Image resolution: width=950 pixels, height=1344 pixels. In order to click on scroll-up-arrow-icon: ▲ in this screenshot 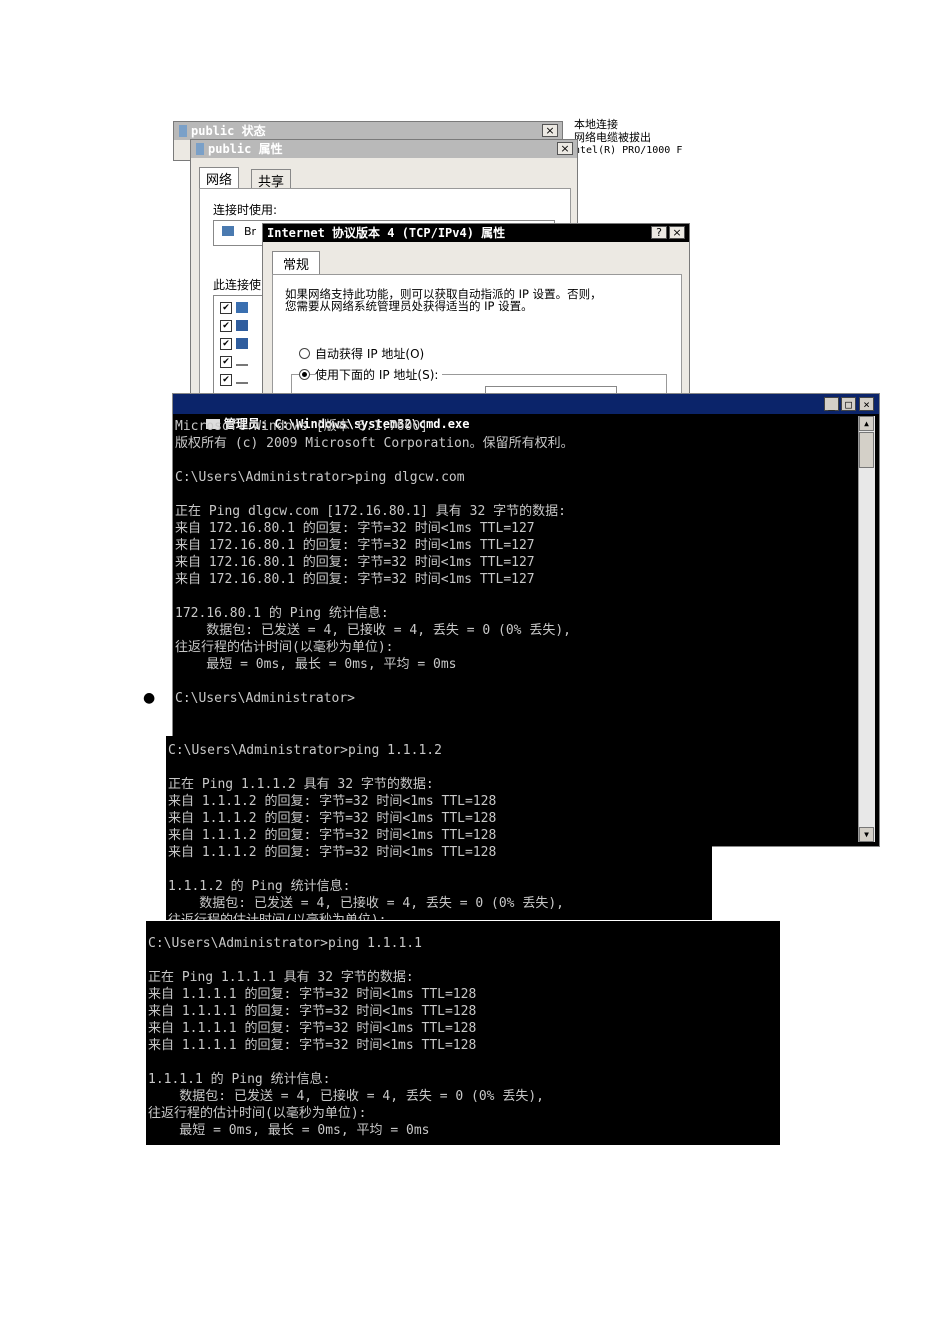, I will do `click(866, 423)`.